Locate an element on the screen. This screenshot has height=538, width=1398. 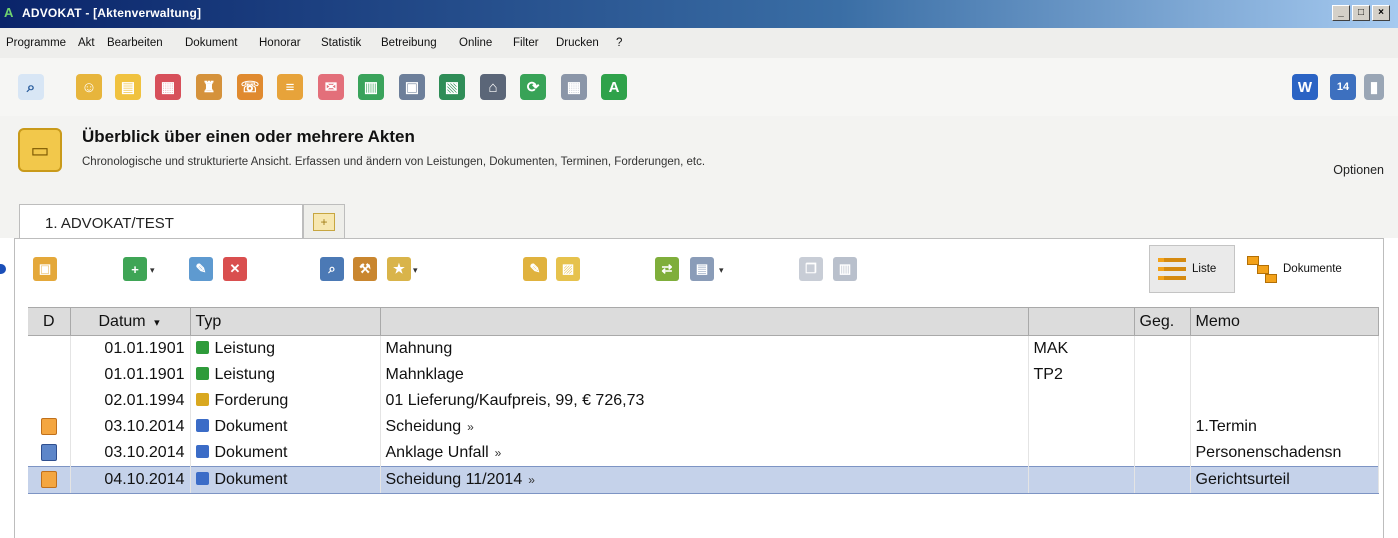
advokat-logo-icon: A is located at coordinates (614, 87).